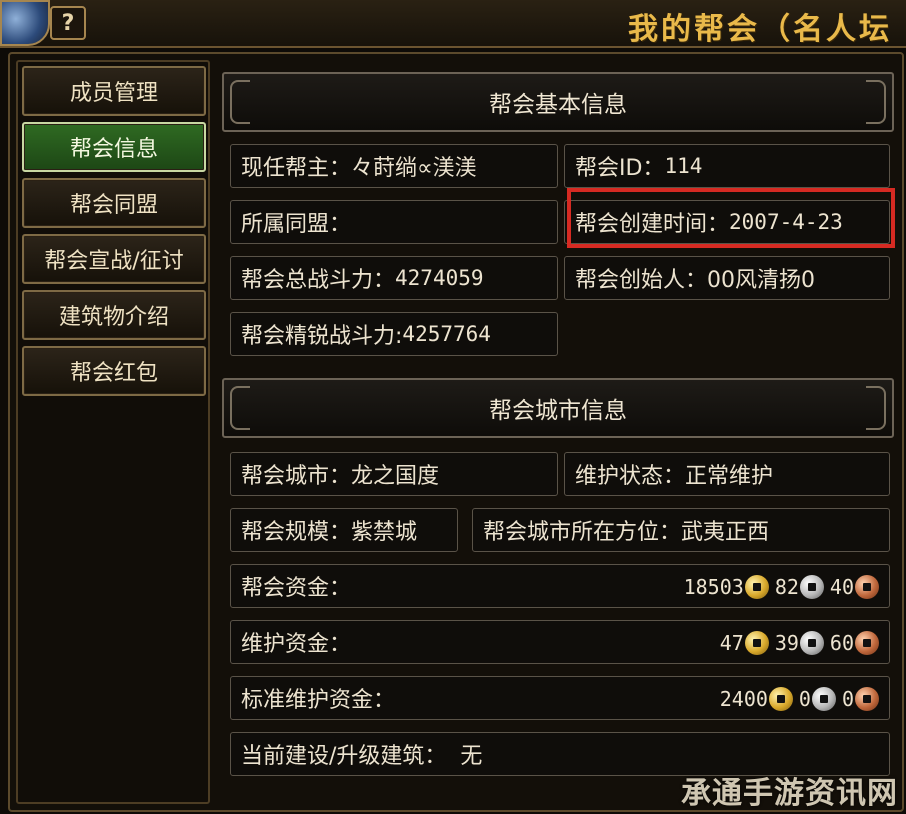 The width and height of the screenshot is (906, 814). I want to click on maintenance-funds-amounts: 47 39 60, so click(799, 642).